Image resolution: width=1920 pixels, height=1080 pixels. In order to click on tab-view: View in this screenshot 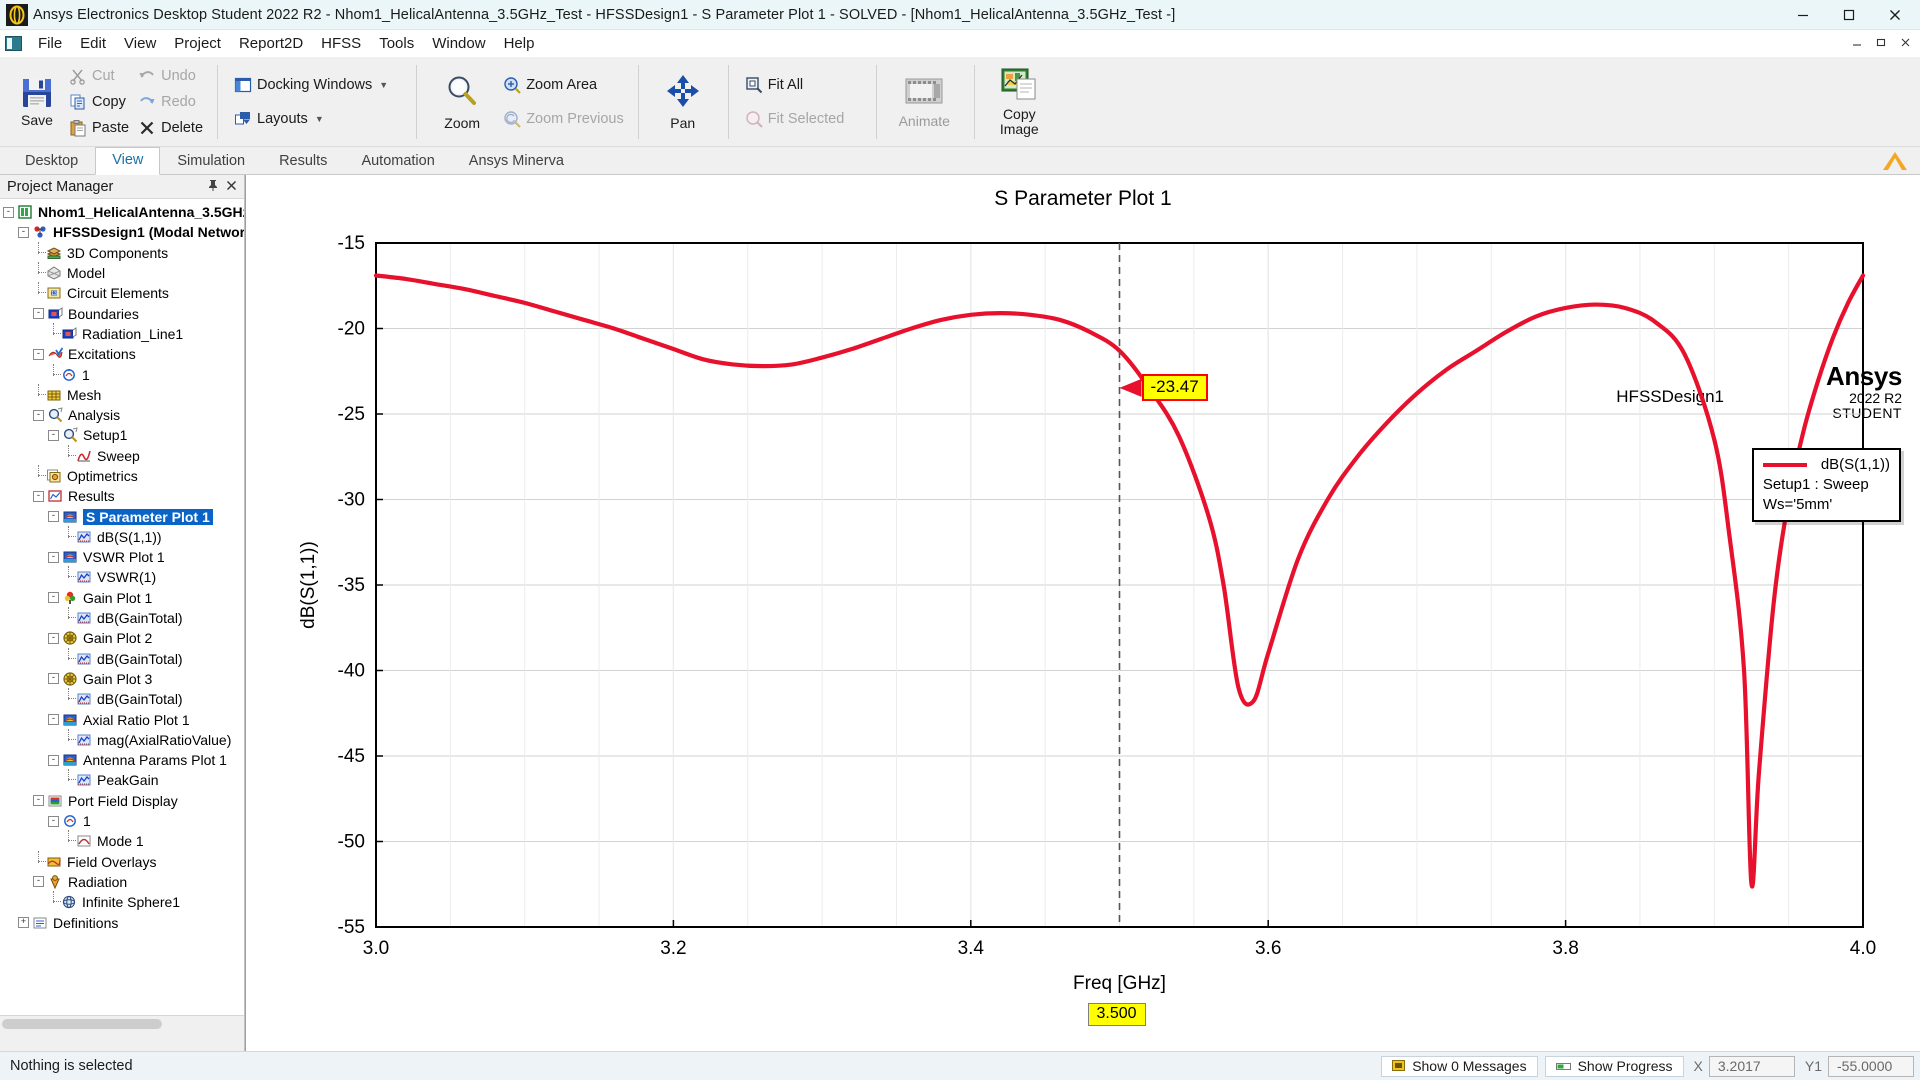, I will do `click(128, 161)`.